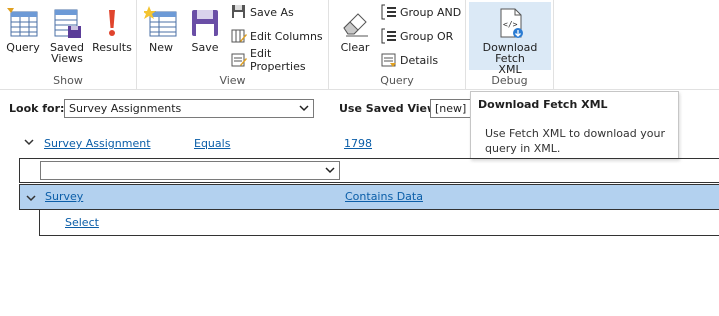 Image resolution: width=719 pixels, height=316 pixels. I want to click on clear-label: Clear, so click(355, 47).